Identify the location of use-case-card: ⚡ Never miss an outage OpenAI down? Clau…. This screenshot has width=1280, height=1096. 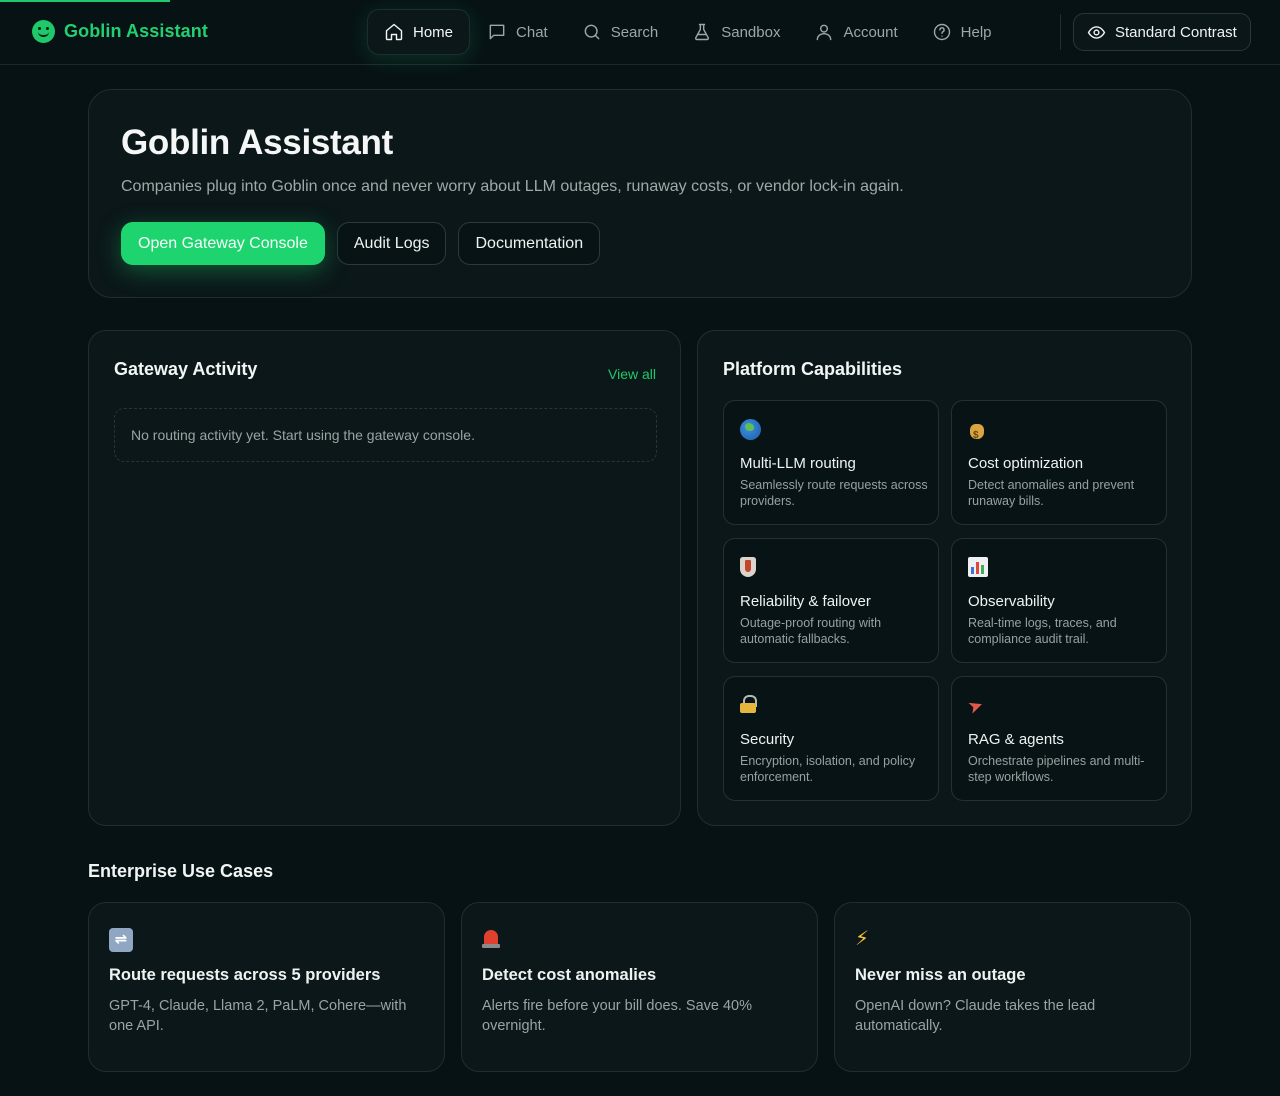
(1012, 987).